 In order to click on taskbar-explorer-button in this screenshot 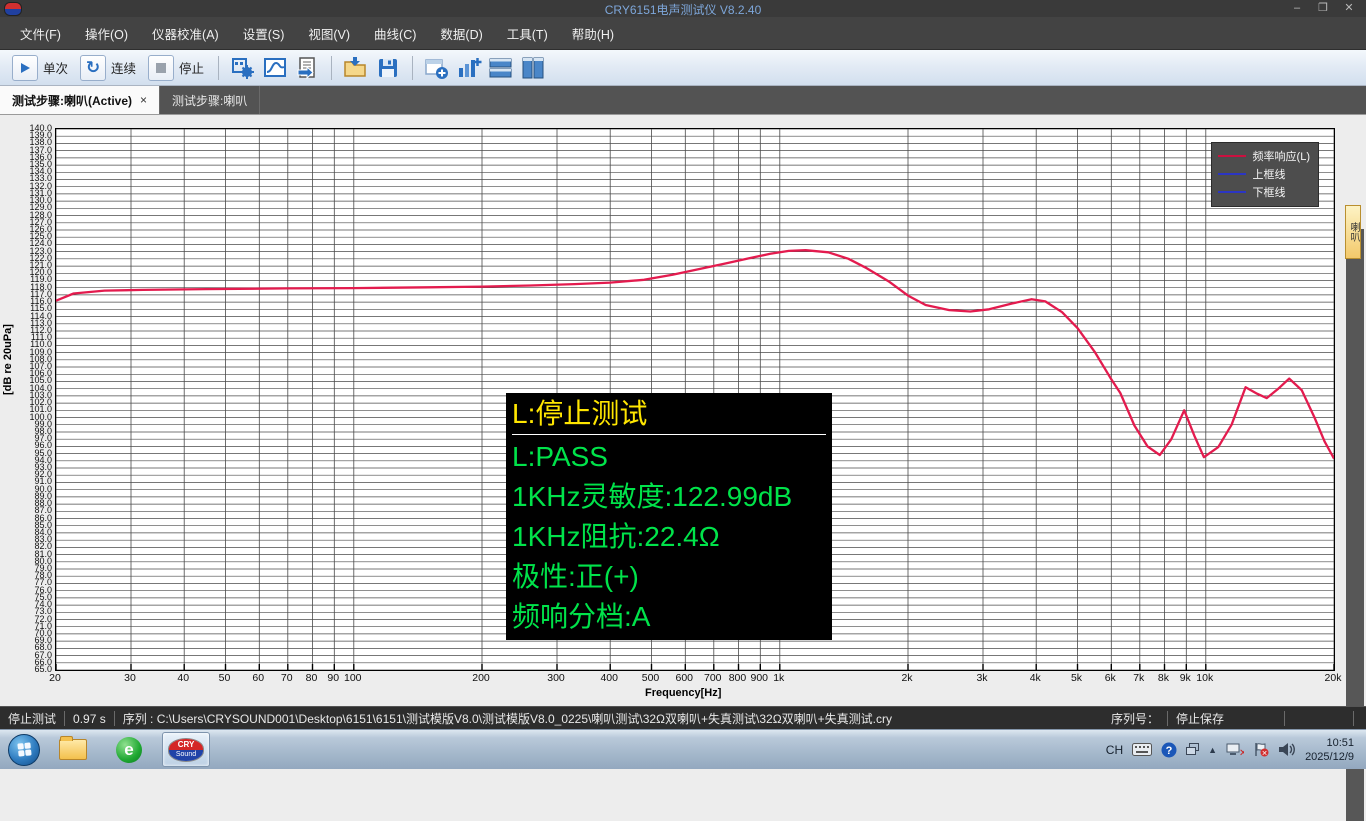, I will do `click(73, 749)`.